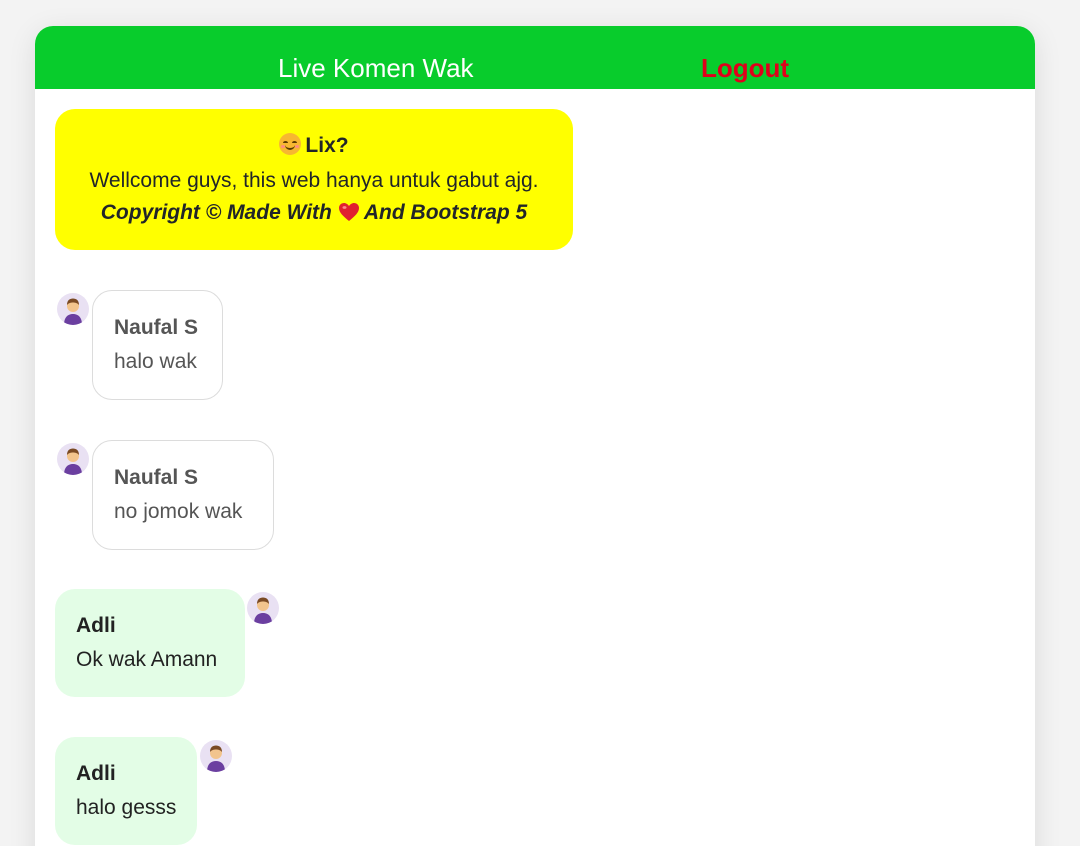 This screenshot has width=1080, height=846. Describe the element at coordinates (745, 68) in the screenshot. I see `logout-link: Logout` at that location.